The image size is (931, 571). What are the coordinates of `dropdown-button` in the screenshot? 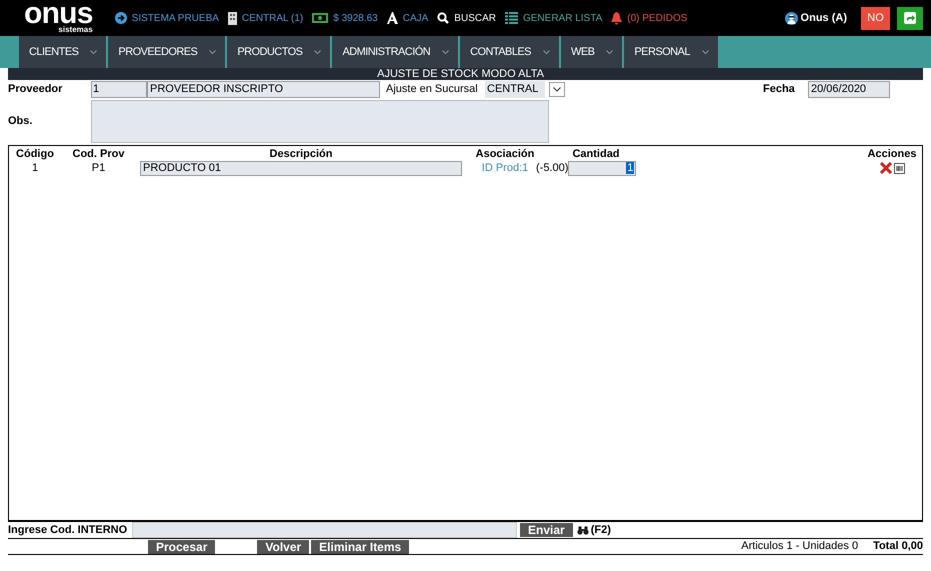 It's located at (557, 89).